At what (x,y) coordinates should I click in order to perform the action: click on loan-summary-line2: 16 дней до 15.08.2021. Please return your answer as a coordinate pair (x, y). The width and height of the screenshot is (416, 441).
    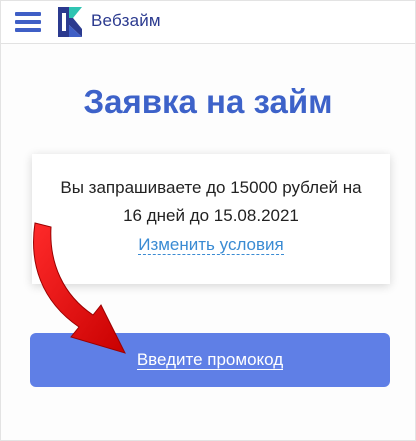
    Looking at the image, I should click on (211, 215).